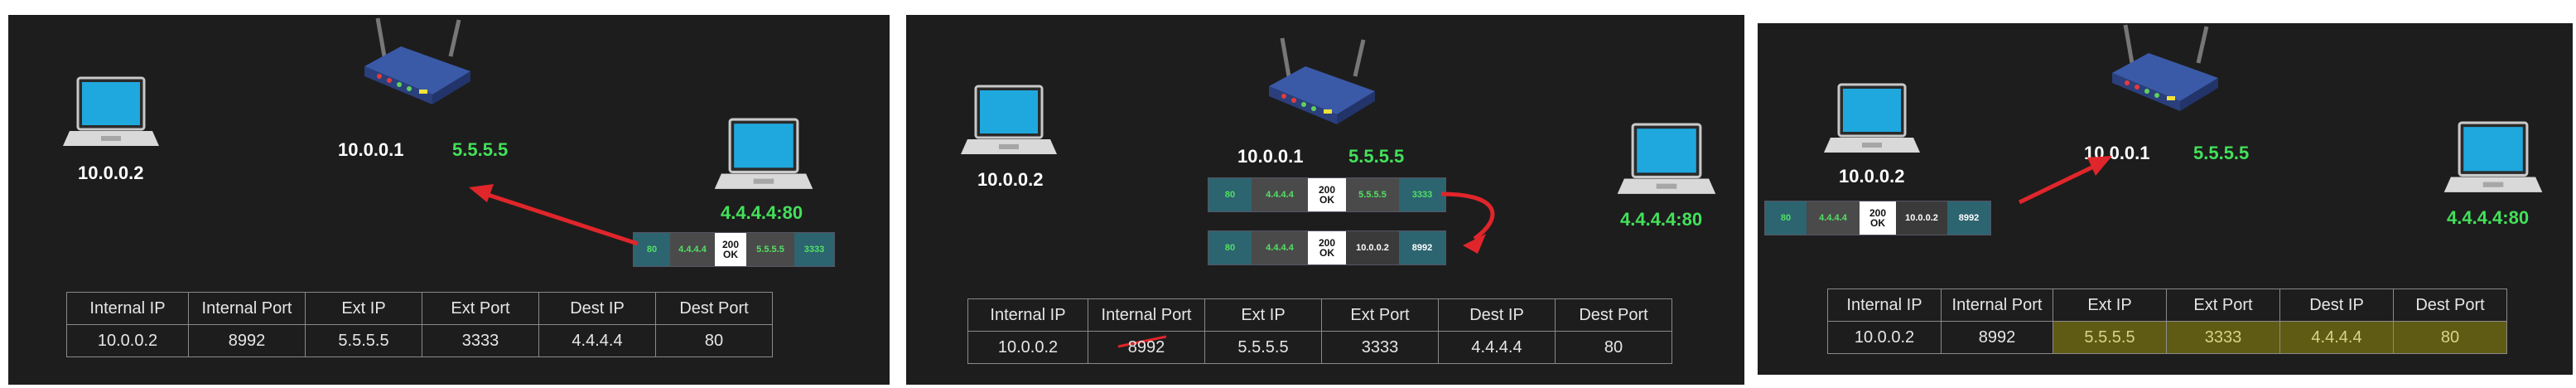  What do you see at coordinates (2110, 337) in the screenshot?
I see `table-cell-highlighted: 5.5.5.5` at bounding box center [2110, 337].